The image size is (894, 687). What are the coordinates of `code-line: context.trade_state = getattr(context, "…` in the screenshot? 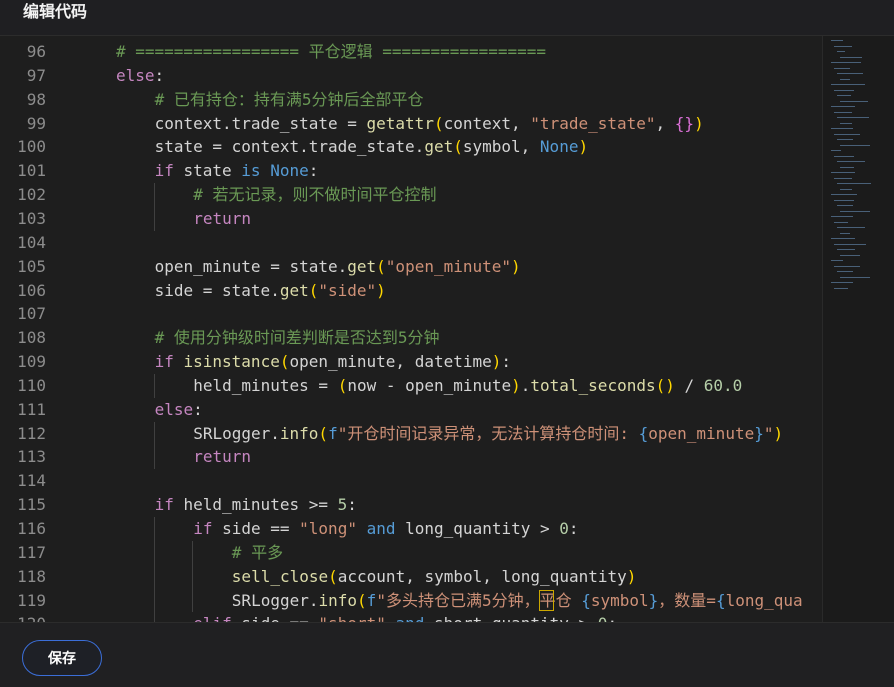 It's located at (429, 124).